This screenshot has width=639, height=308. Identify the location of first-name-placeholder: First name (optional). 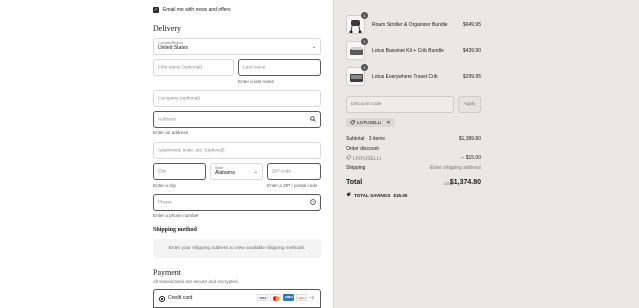
(180, 67).